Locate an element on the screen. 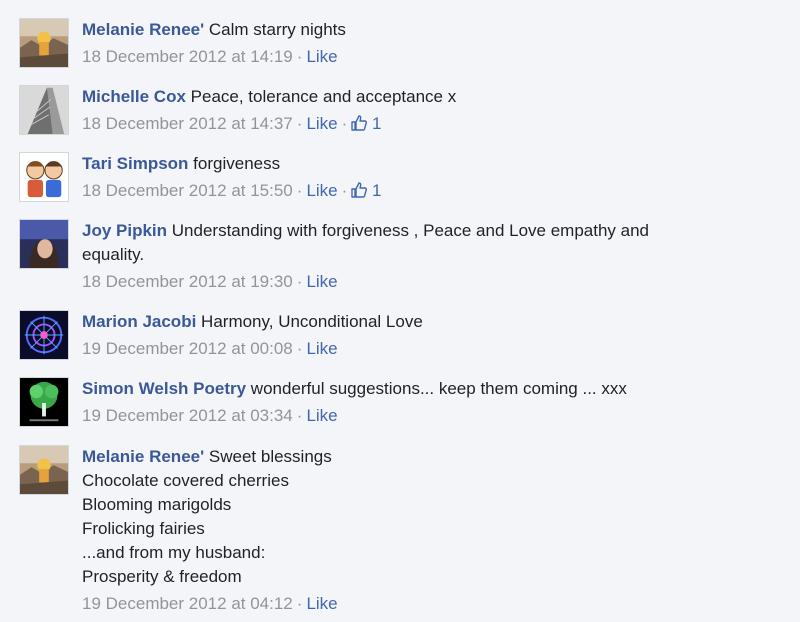  mandala-photo-icon is located at coordinates (44, 335).